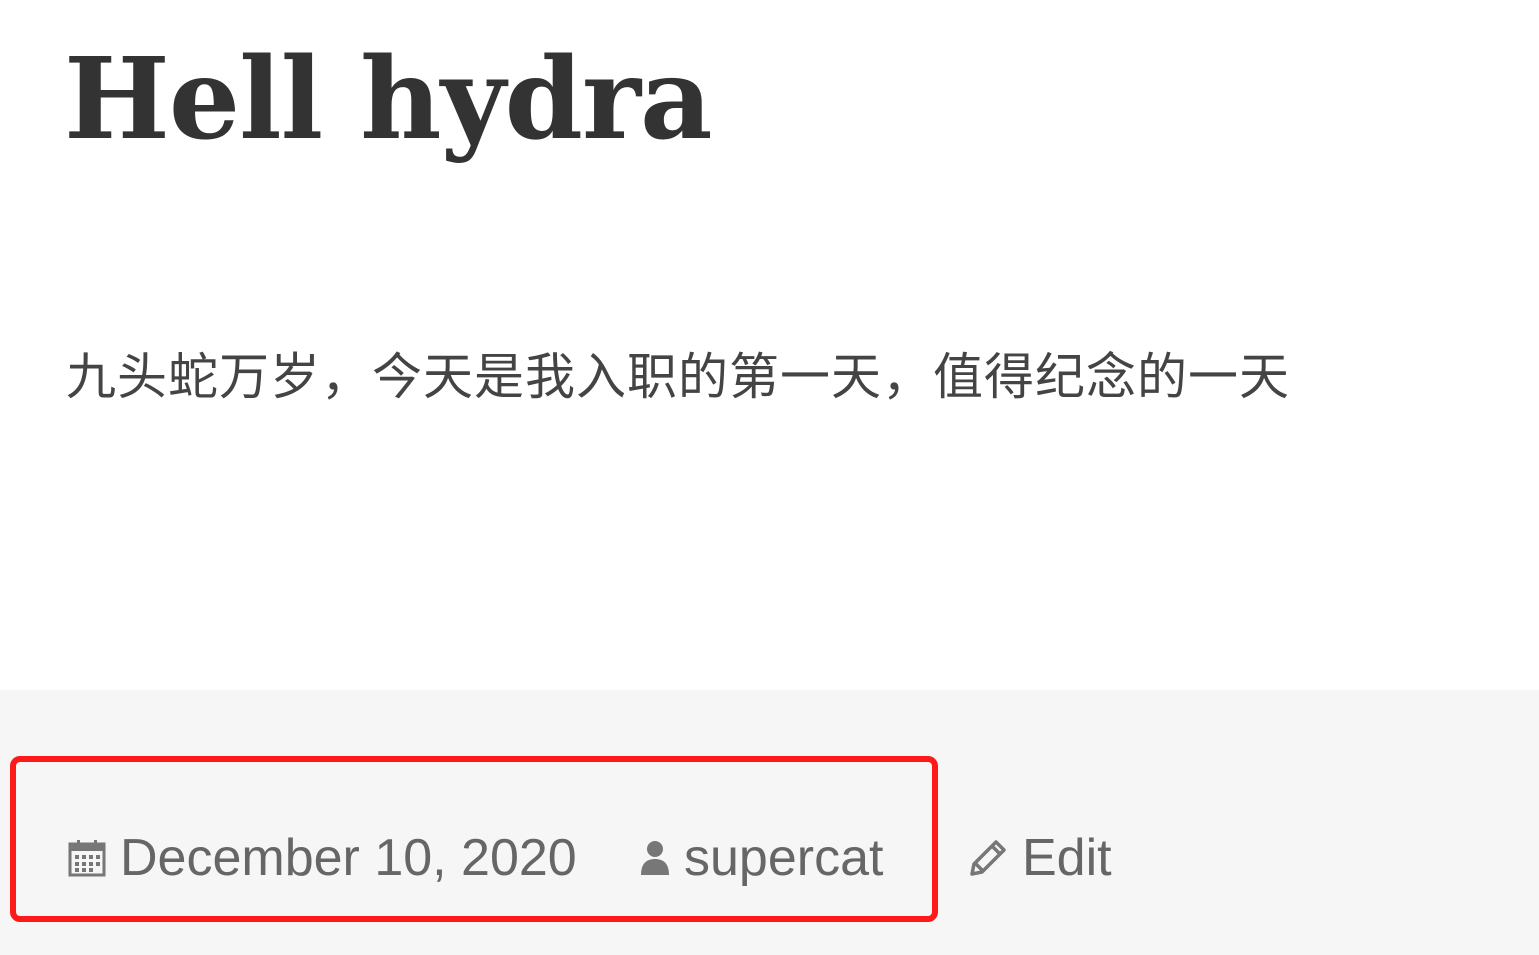 The image size is (1539, 955). I want to click on post-author: supercat, so click(761, 858).